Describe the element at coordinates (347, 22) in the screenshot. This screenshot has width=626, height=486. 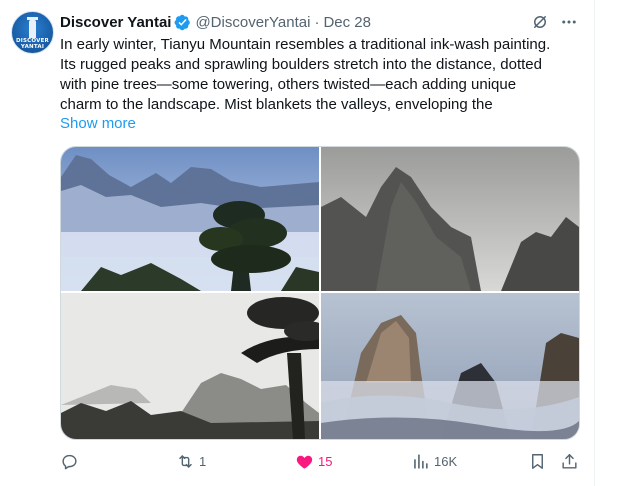
I see `tweet-date: Dec 28` at that location.